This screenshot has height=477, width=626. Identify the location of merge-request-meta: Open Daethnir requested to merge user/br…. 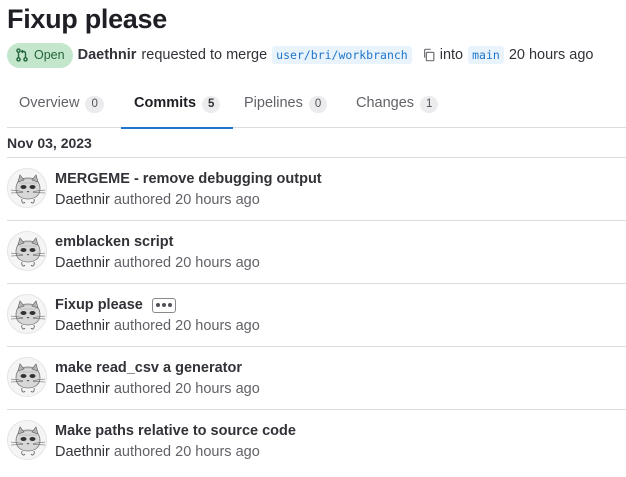
(300, 55).